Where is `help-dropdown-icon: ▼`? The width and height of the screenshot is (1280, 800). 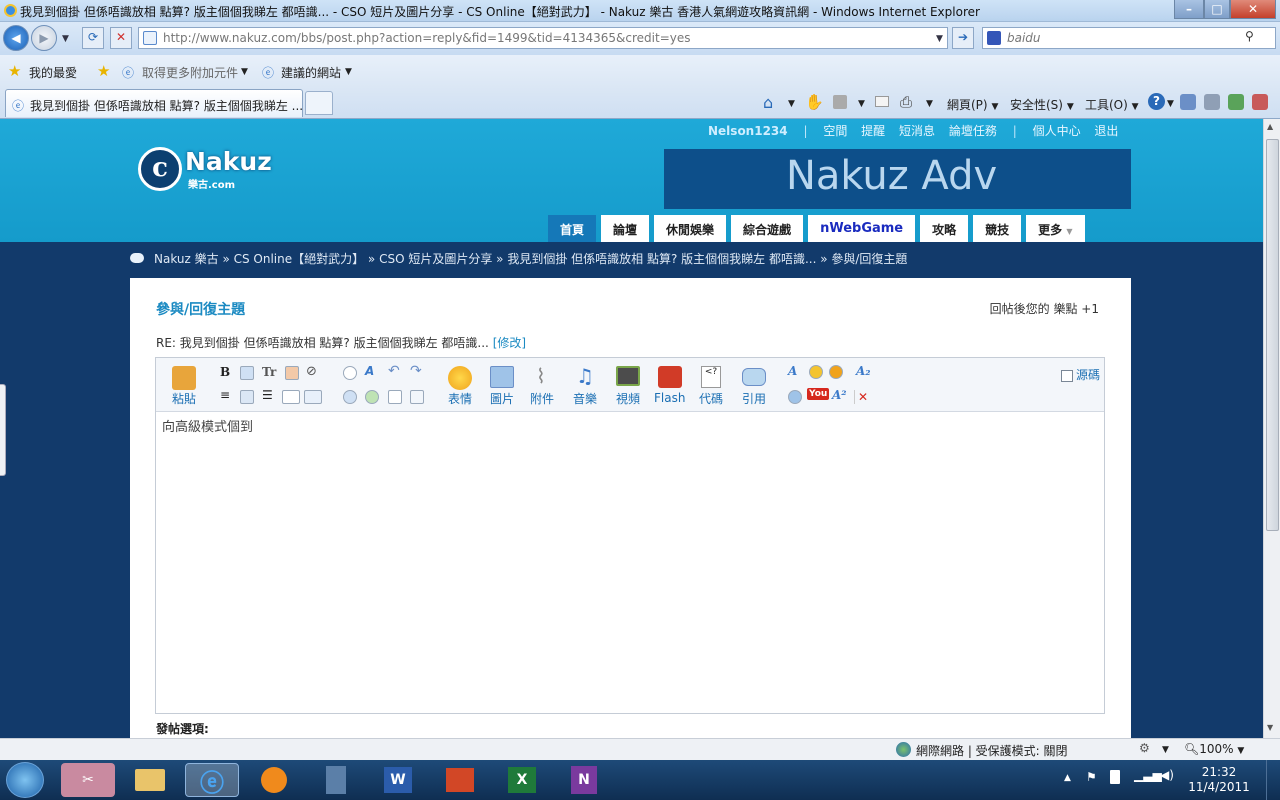 help-dropdown-icon: ▼ is located at coordinates (1170, 104).